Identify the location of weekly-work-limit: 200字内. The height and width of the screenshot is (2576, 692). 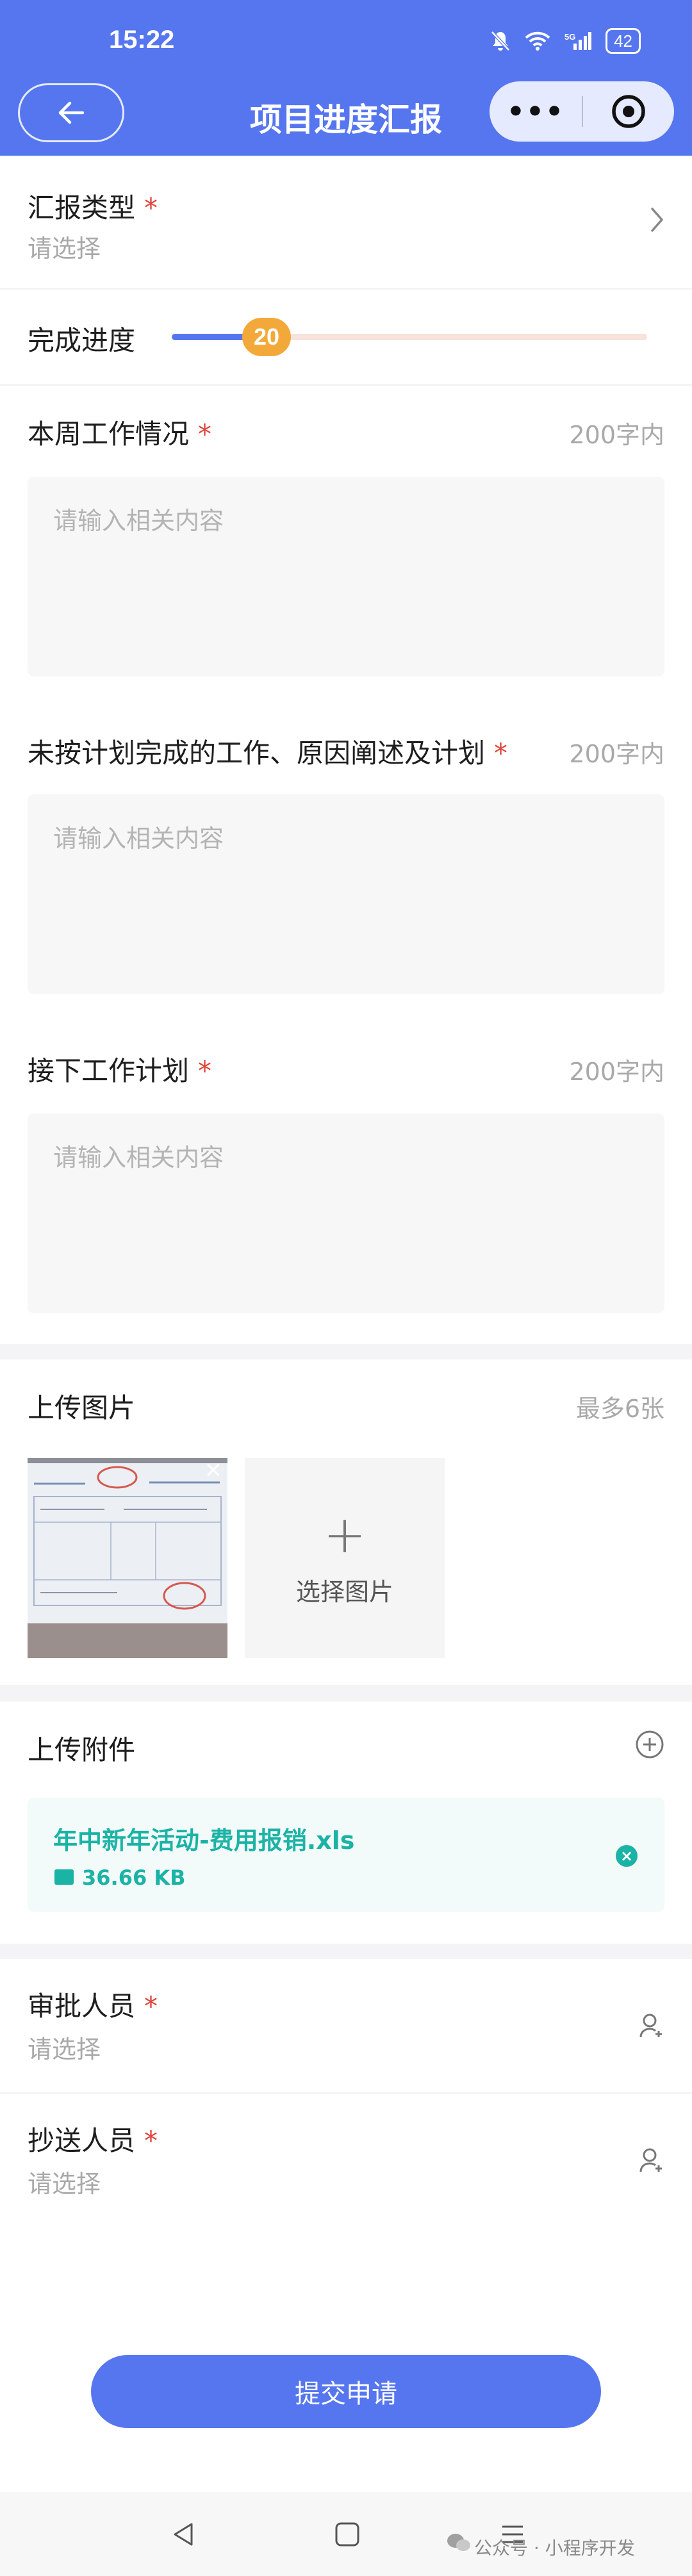
(616, 435).